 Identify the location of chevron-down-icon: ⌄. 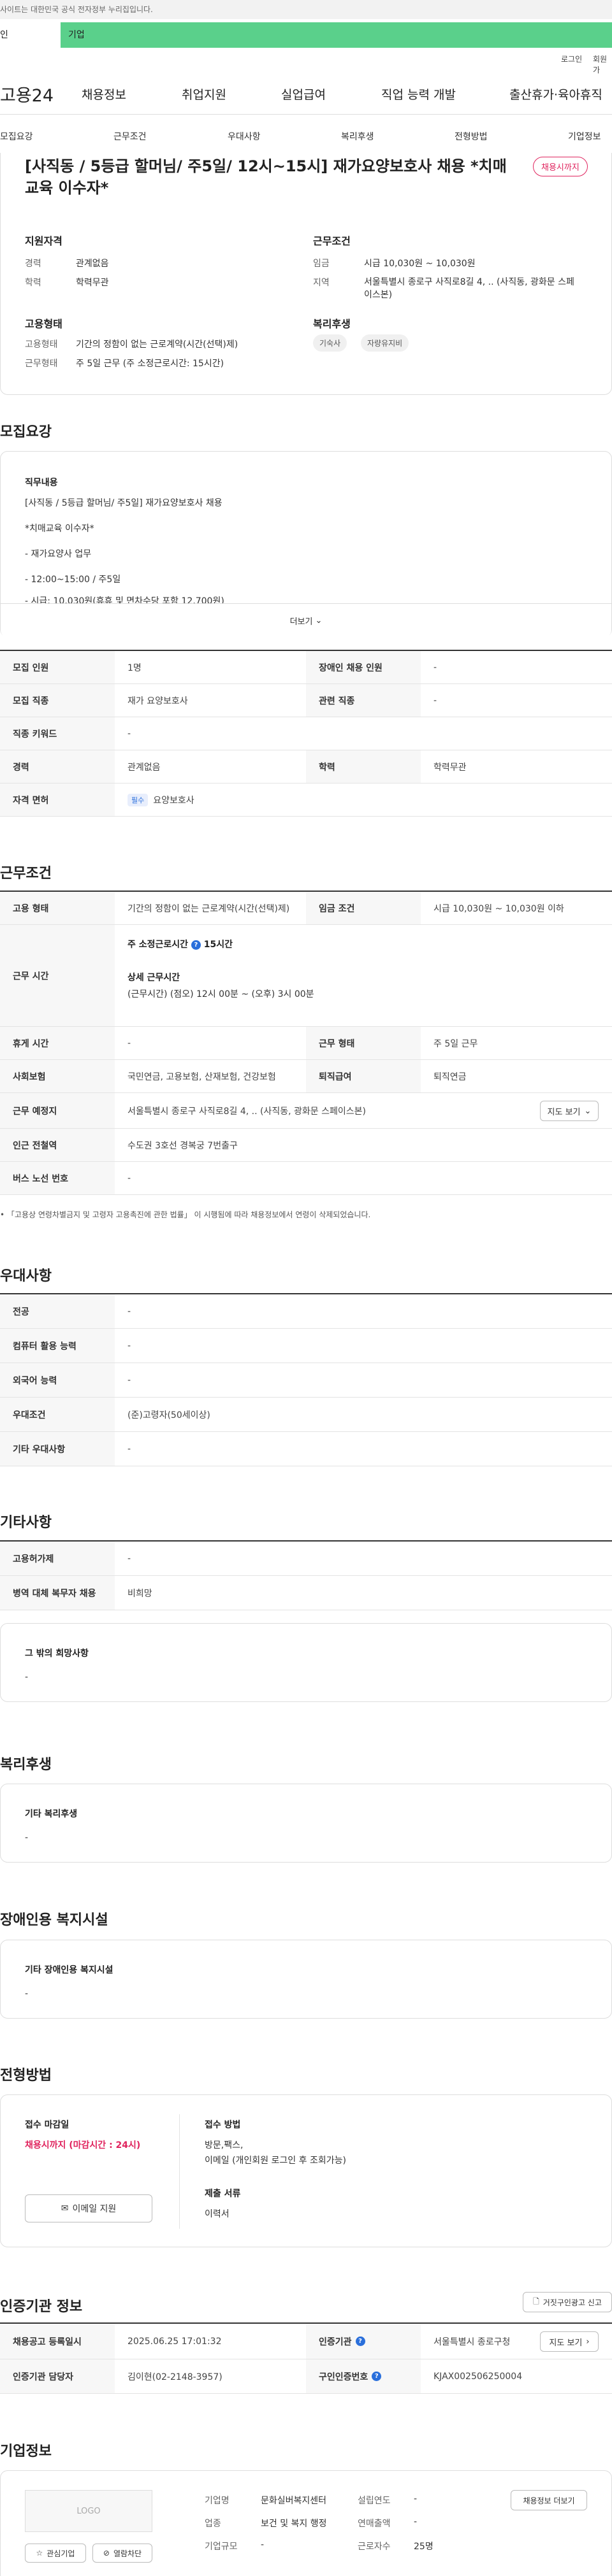
(319, 621).